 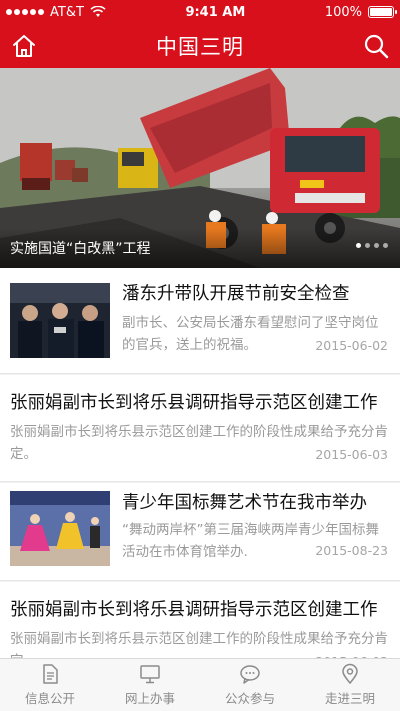 I want to click on tab-bar: 信息公开 网上办事 公众参与 走进三明, so click(x=200, y=684).